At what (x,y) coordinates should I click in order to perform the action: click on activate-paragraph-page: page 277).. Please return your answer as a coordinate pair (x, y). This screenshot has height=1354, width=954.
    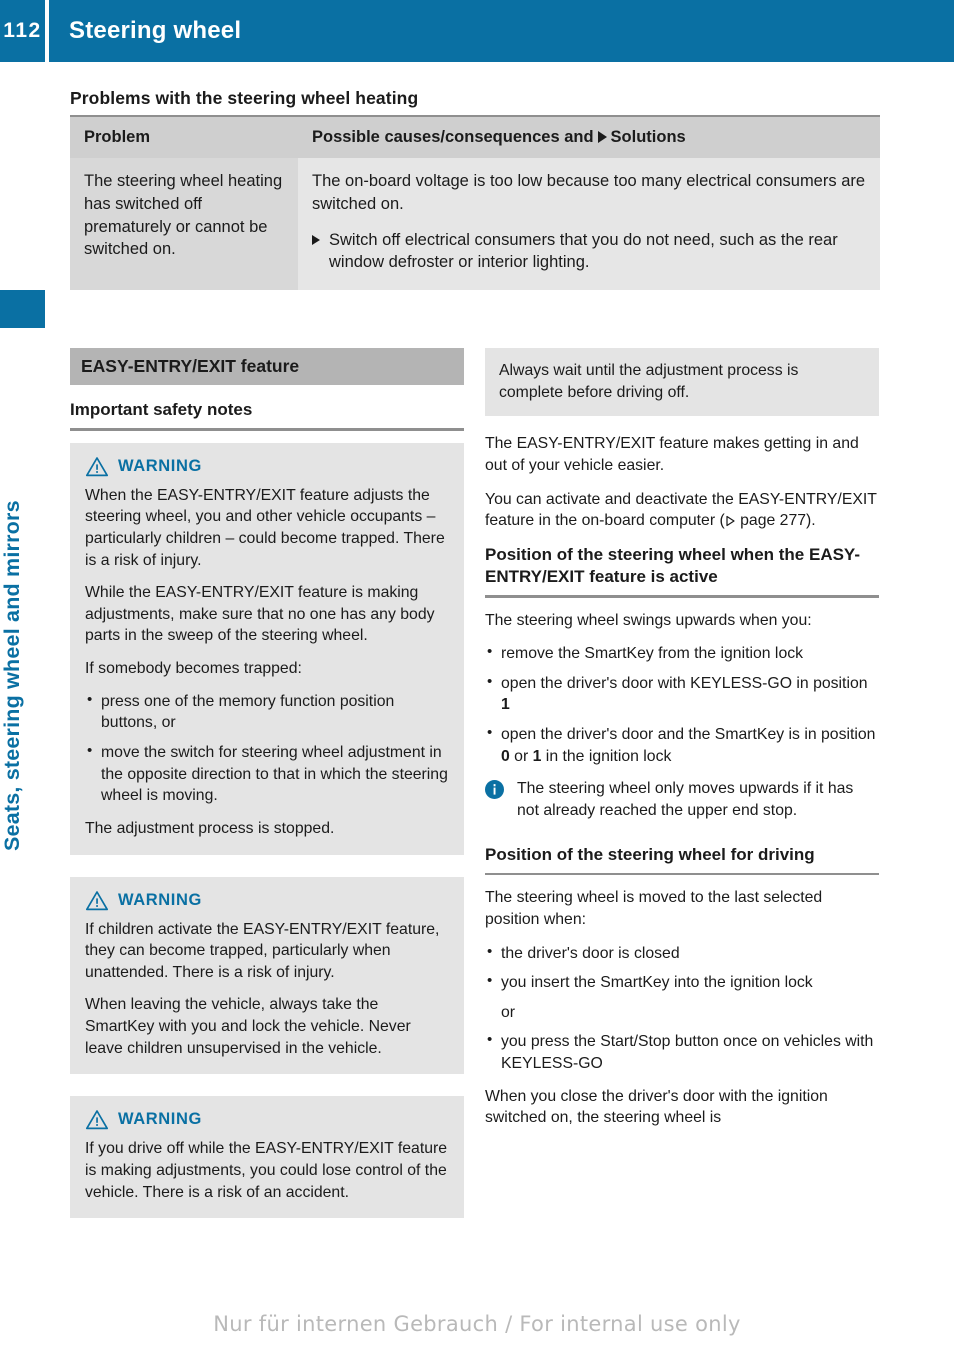
    Looking at the image, I should click on (775, 521).